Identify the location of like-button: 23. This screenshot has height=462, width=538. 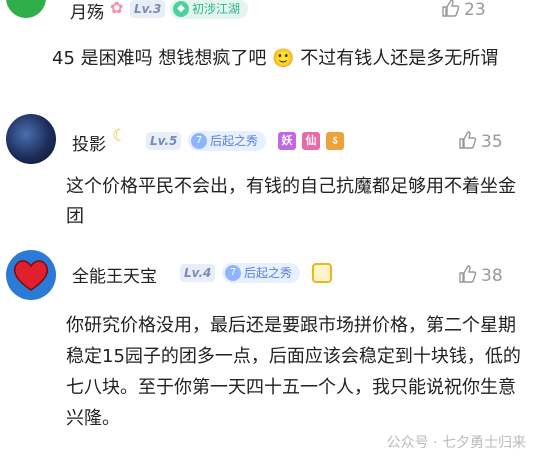
(463, 10).